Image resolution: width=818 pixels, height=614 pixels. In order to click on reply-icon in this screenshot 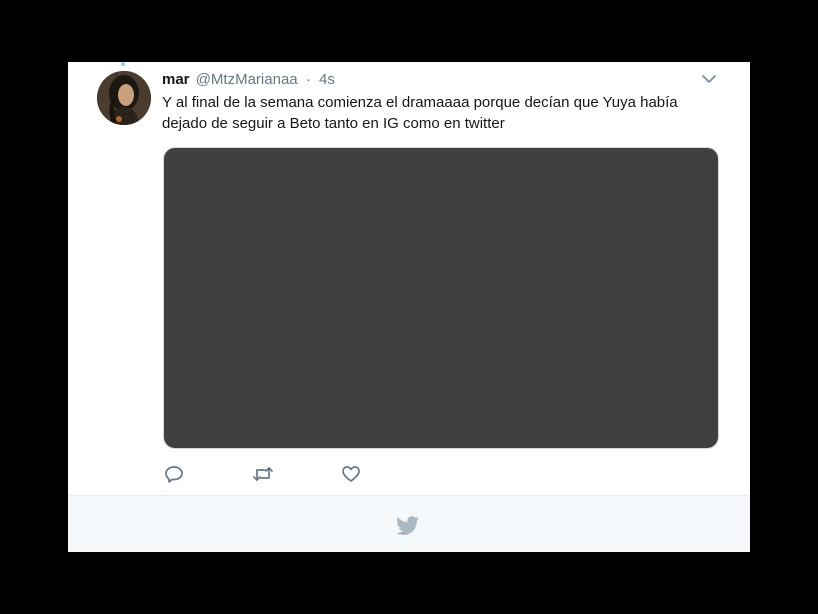, I will do `click(174, 474)`.